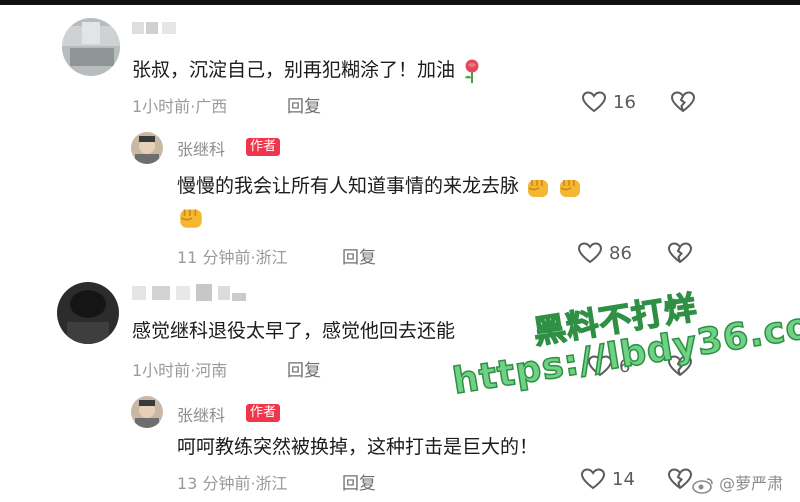  I want to click on comment-time: 11 分钟前, so click(214, 257).